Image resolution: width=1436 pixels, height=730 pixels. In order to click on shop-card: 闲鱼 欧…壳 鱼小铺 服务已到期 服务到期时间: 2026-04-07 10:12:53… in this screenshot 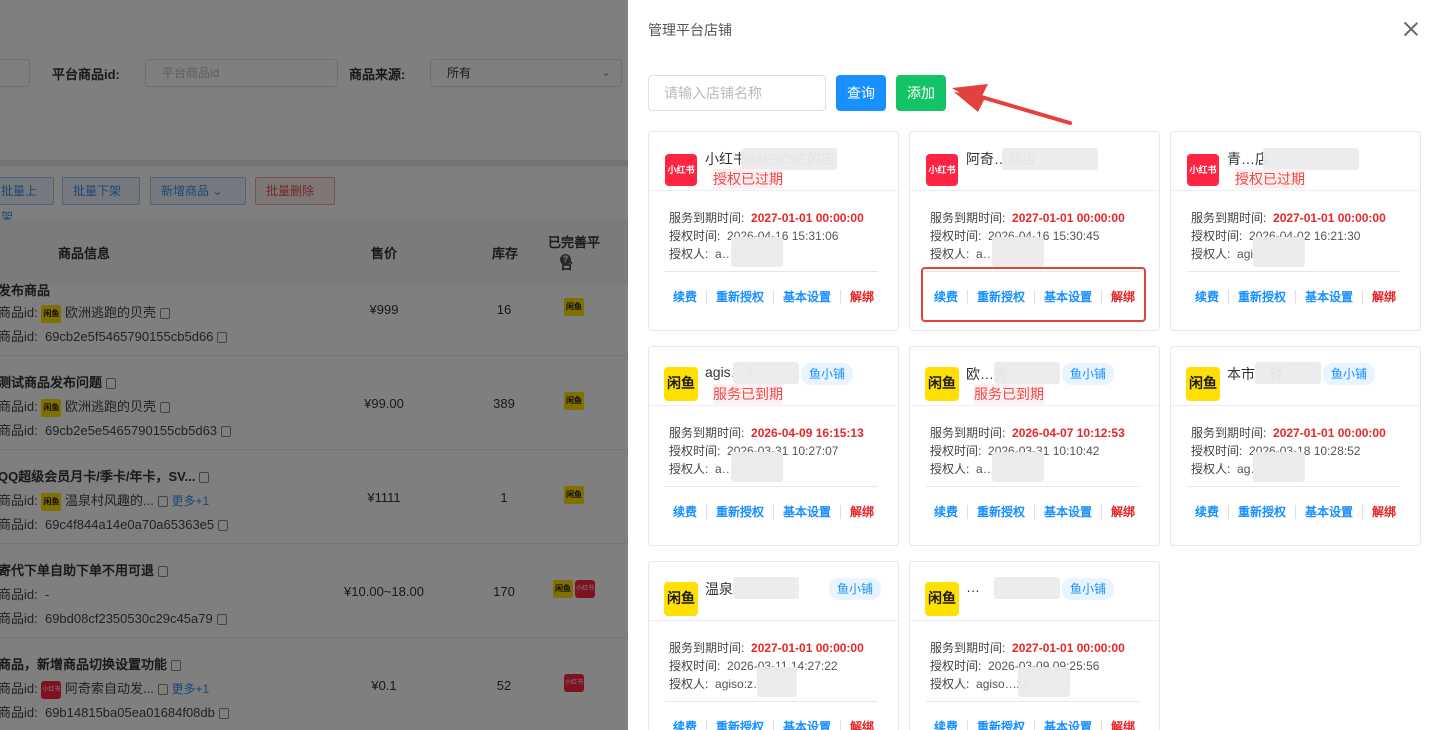, I will do `click(1034, 446)`.